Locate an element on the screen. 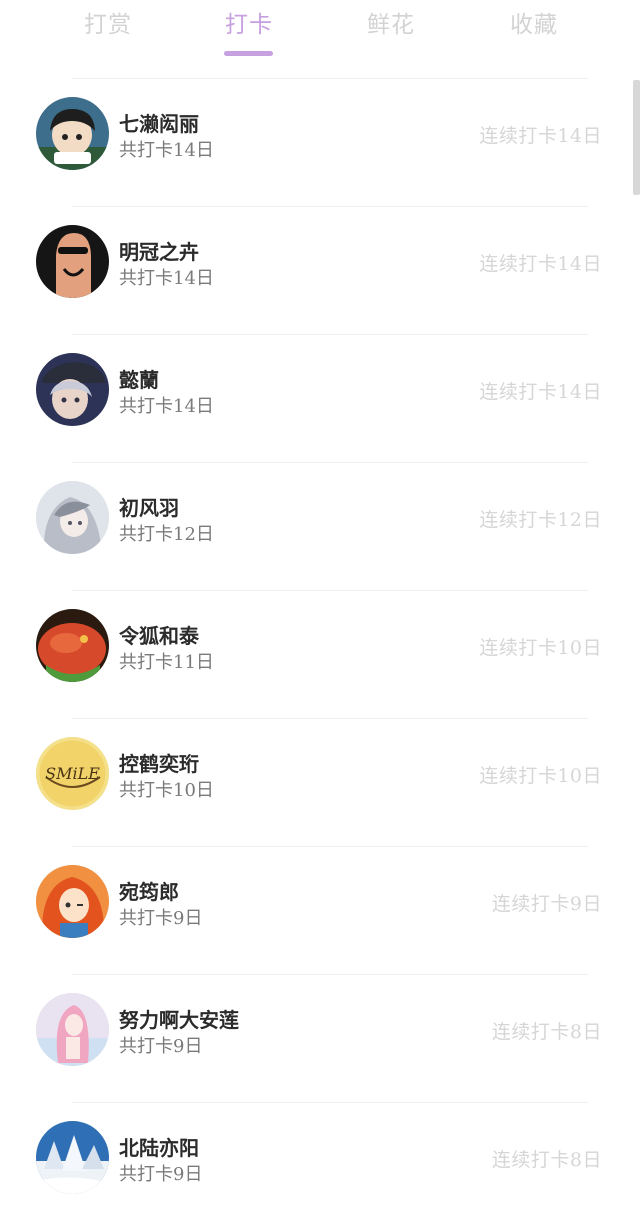  tab-bar: 打赏 打卡 鲜花 收藏 is located at coordinates (320, 31).